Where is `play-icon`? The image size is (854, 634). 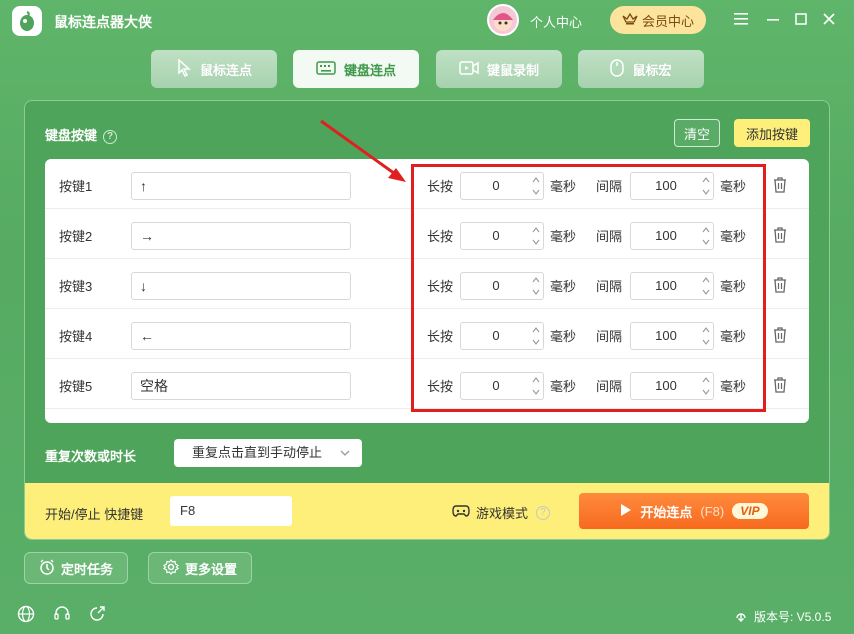 play-icon is located at coordinates (626, 511).